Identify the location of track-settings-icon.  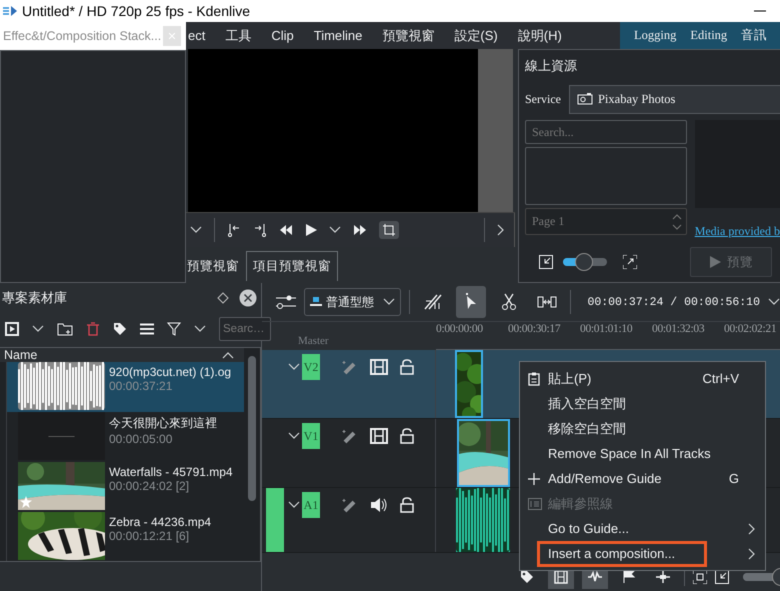
(286, 302).